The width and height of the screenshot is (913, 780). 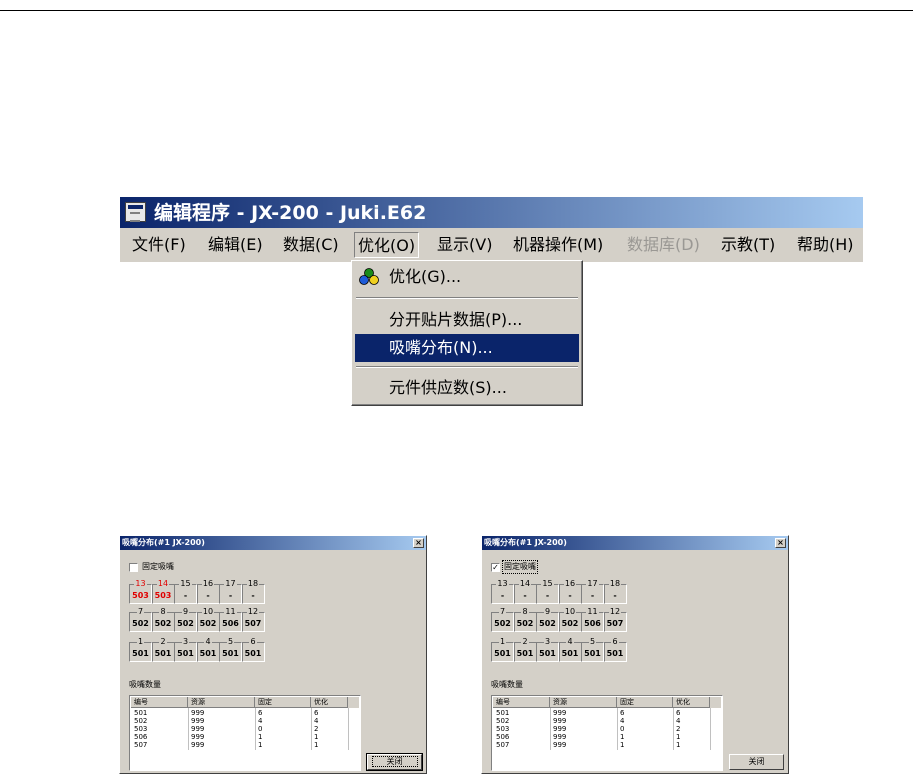 I want to click on slot-number: 6, so click(x=253, y=641).